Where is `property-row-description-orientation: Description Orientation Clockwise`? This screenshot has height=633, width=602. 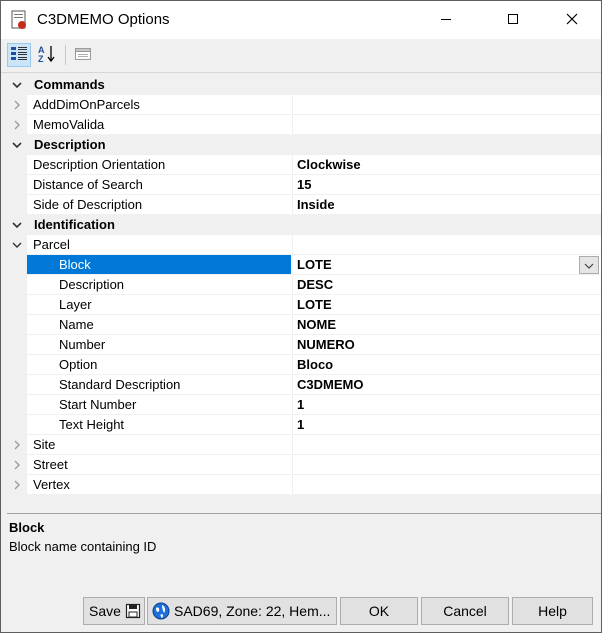 property-row-description-orientation: Description Orientation Clockwise is located at coordinates (304, 165).